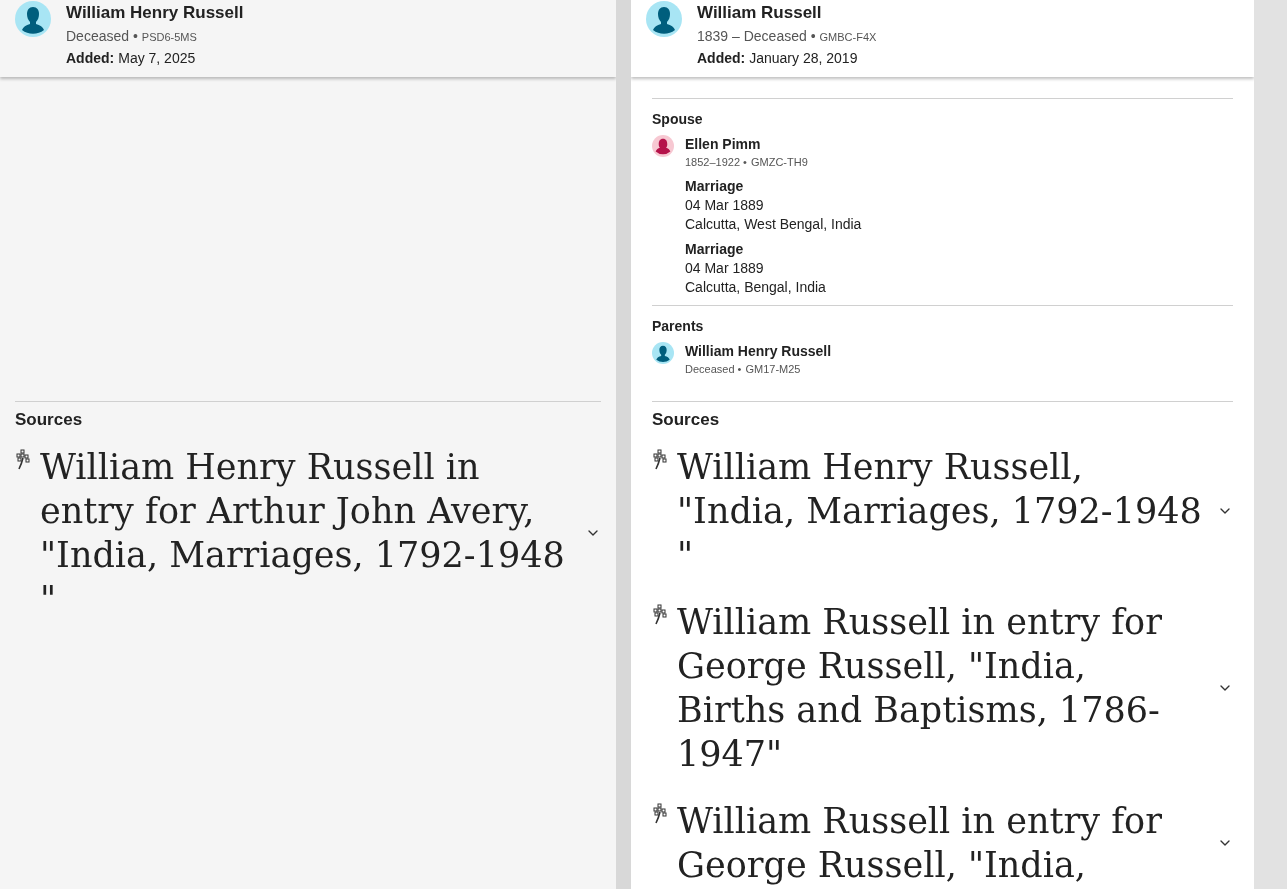  I want to click on source-title: William Russell in entry for George Russell, "India, Births and Baptisms, 1786-1947", so click(920, 688).